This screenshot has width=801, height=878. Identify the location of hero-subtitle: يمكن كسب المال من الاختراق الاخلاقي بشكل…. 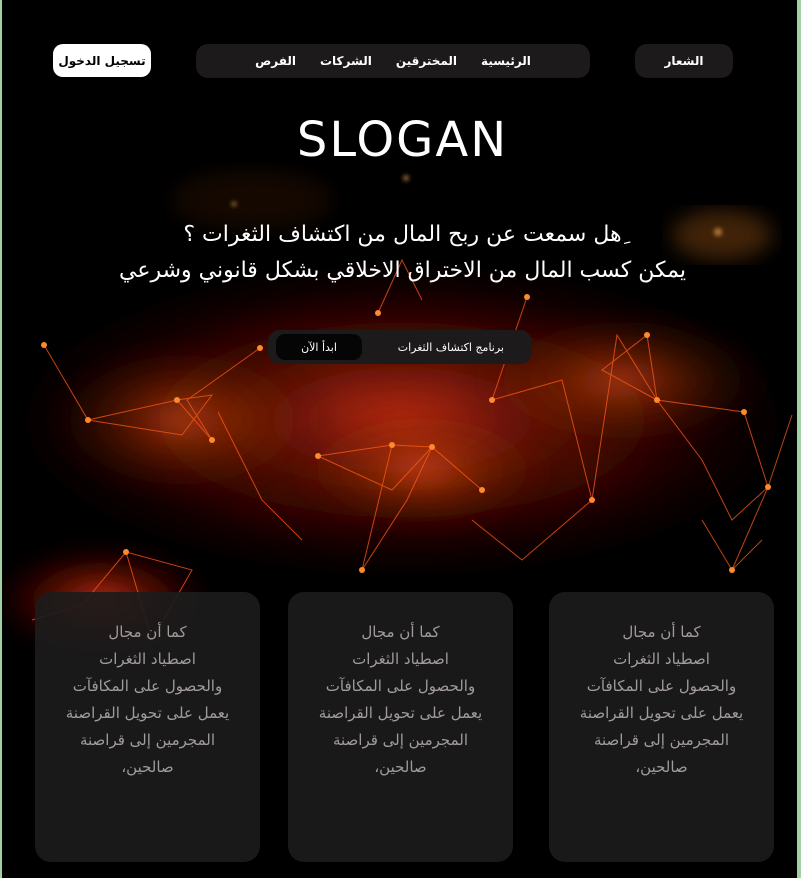
(402, 270).